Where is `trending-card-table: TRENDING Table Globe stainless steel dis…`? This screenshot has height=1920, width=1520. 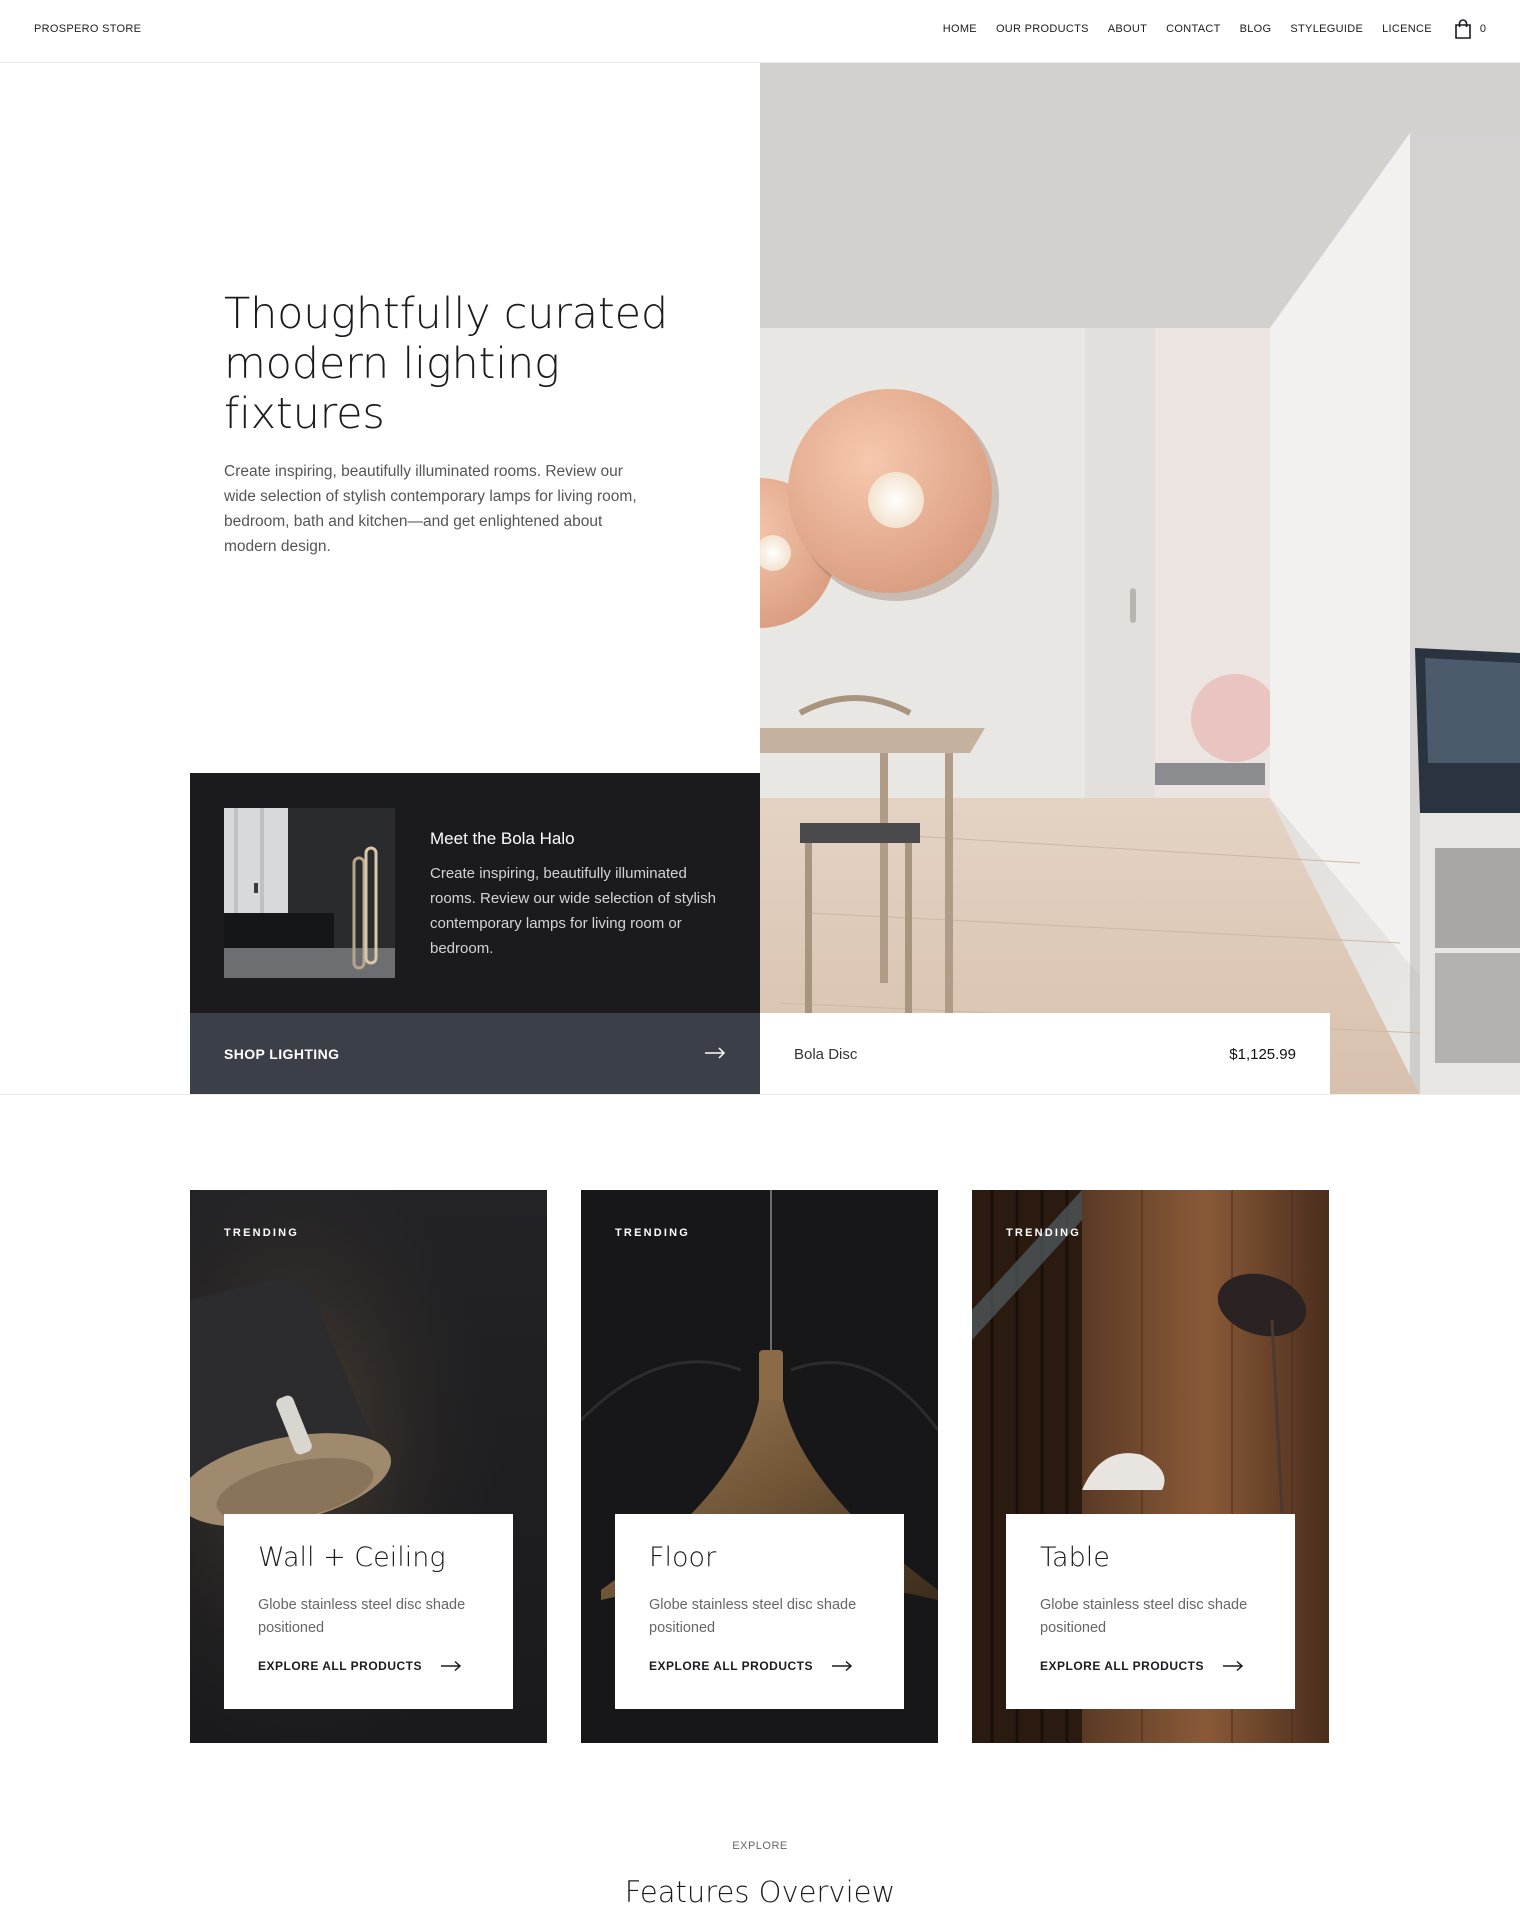
trending-card-table: TRENDING Table Globe stainless steel dis… is located at coordinates (1150, 1466).